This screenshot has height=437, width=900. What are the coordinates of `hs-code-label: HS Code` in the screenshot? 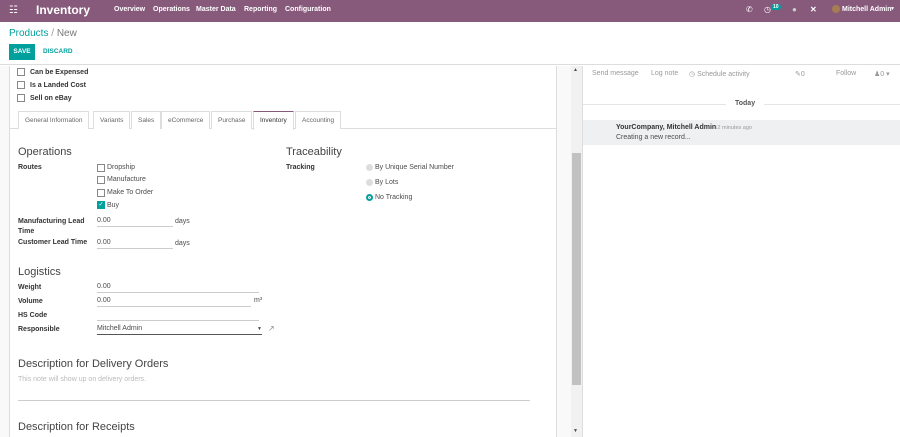 It's located at (33, 315).